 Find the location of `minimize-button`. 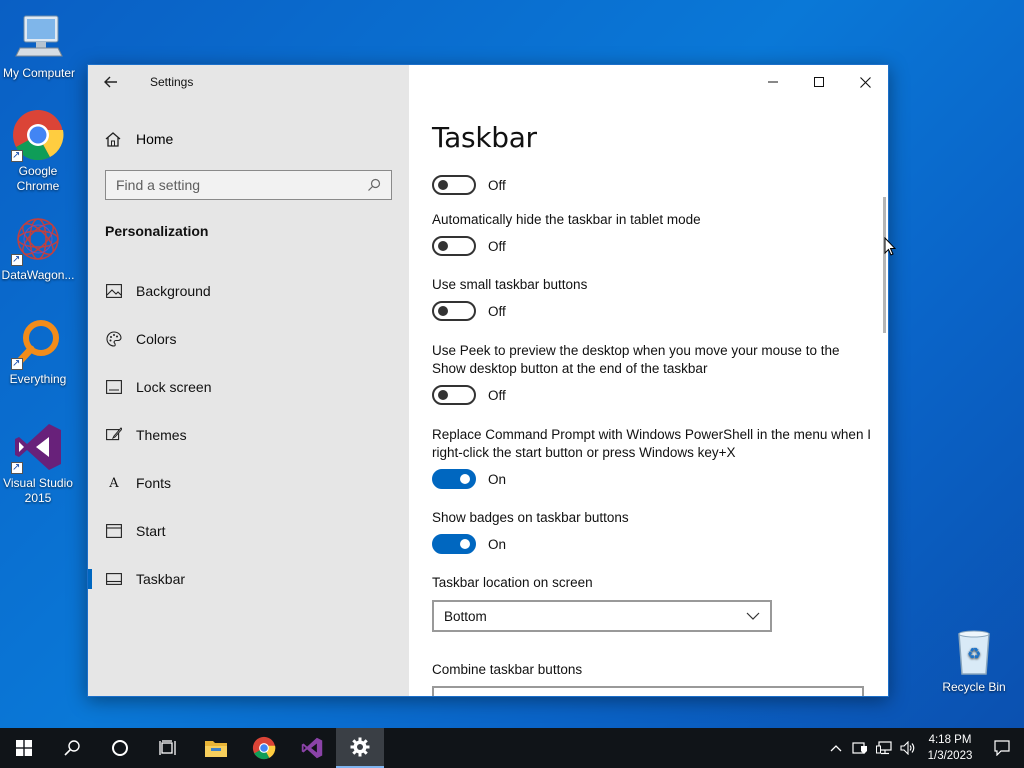

minimize-button is located at coordinates (773, 82).